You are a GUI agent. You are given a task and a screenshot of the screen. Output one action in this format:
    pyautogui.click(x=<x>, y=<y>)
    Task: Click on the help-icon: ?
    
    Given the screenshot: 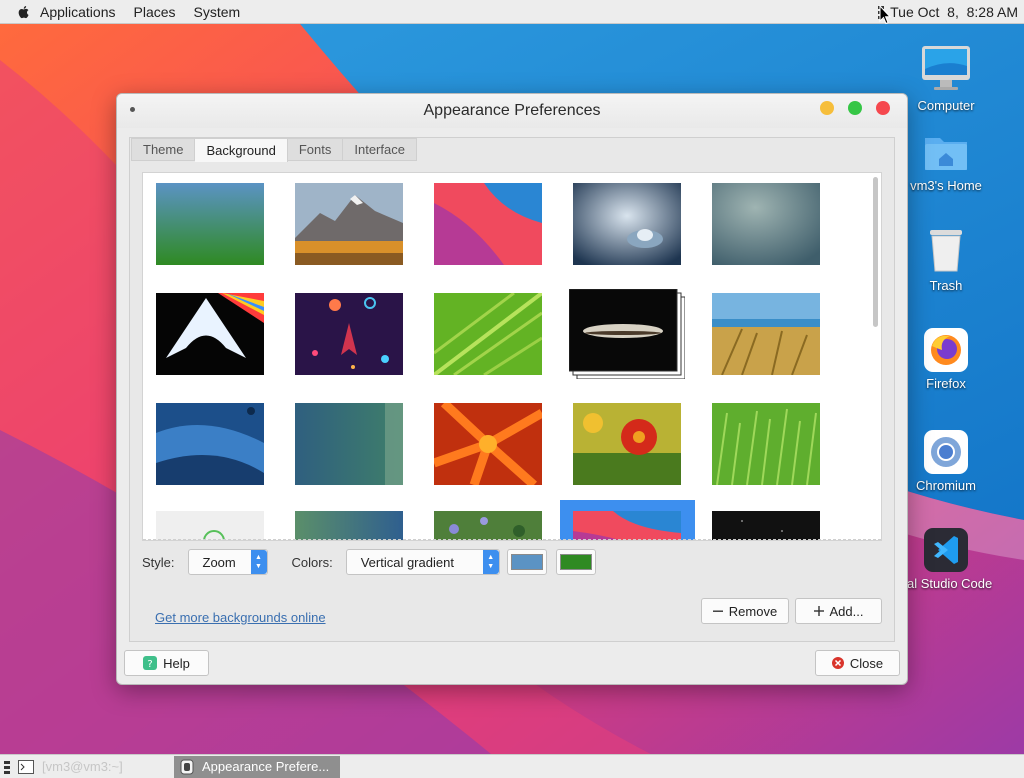 What is the action you would take?
    pyautogui.click(x=150, y=663)
    